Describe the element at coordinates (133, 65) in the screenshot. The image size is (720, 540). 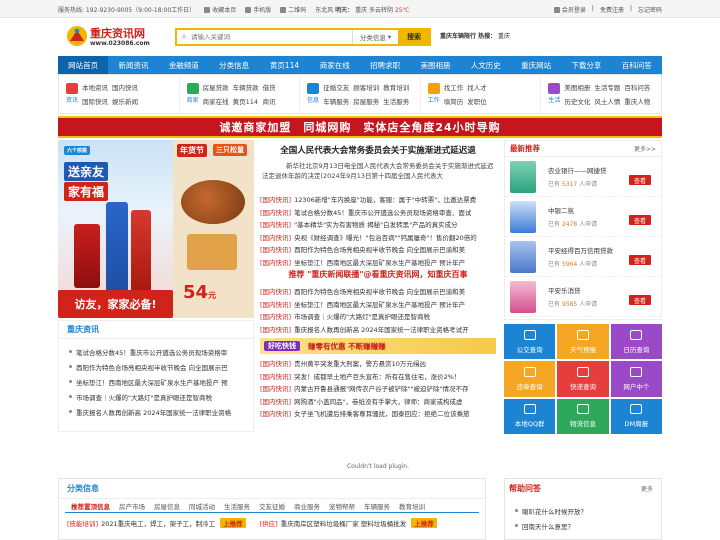
I see `nav-item-news: 新闻资讯` at that location.